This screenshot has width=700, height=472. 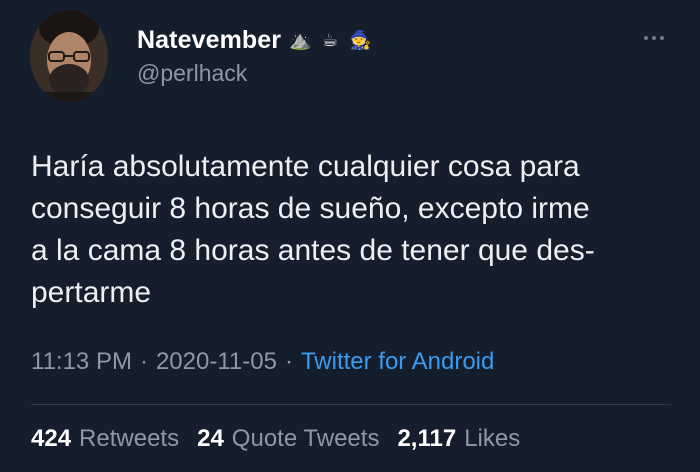 What do you see at coordinates (300, 40) in the screenshot?
I see `mountain-emoji-icon: ⛰️` at bounding box center [300, 40].